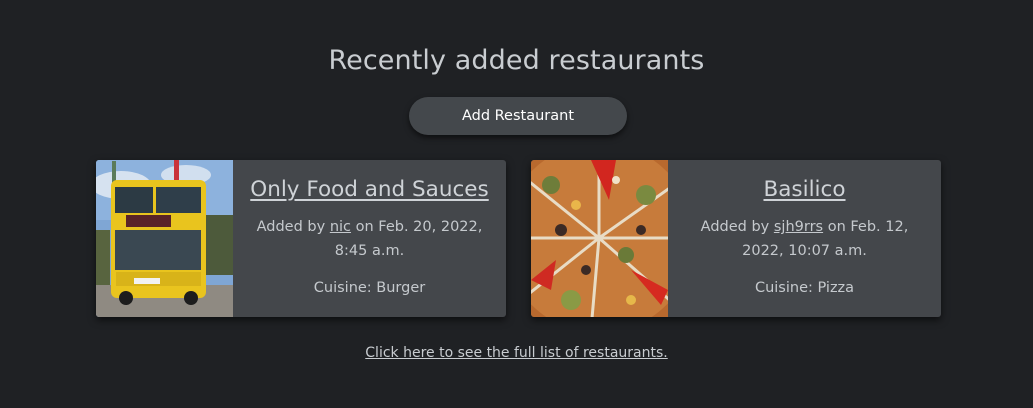  I want to click on user-link: sjh9rrs, so click(798, 227).